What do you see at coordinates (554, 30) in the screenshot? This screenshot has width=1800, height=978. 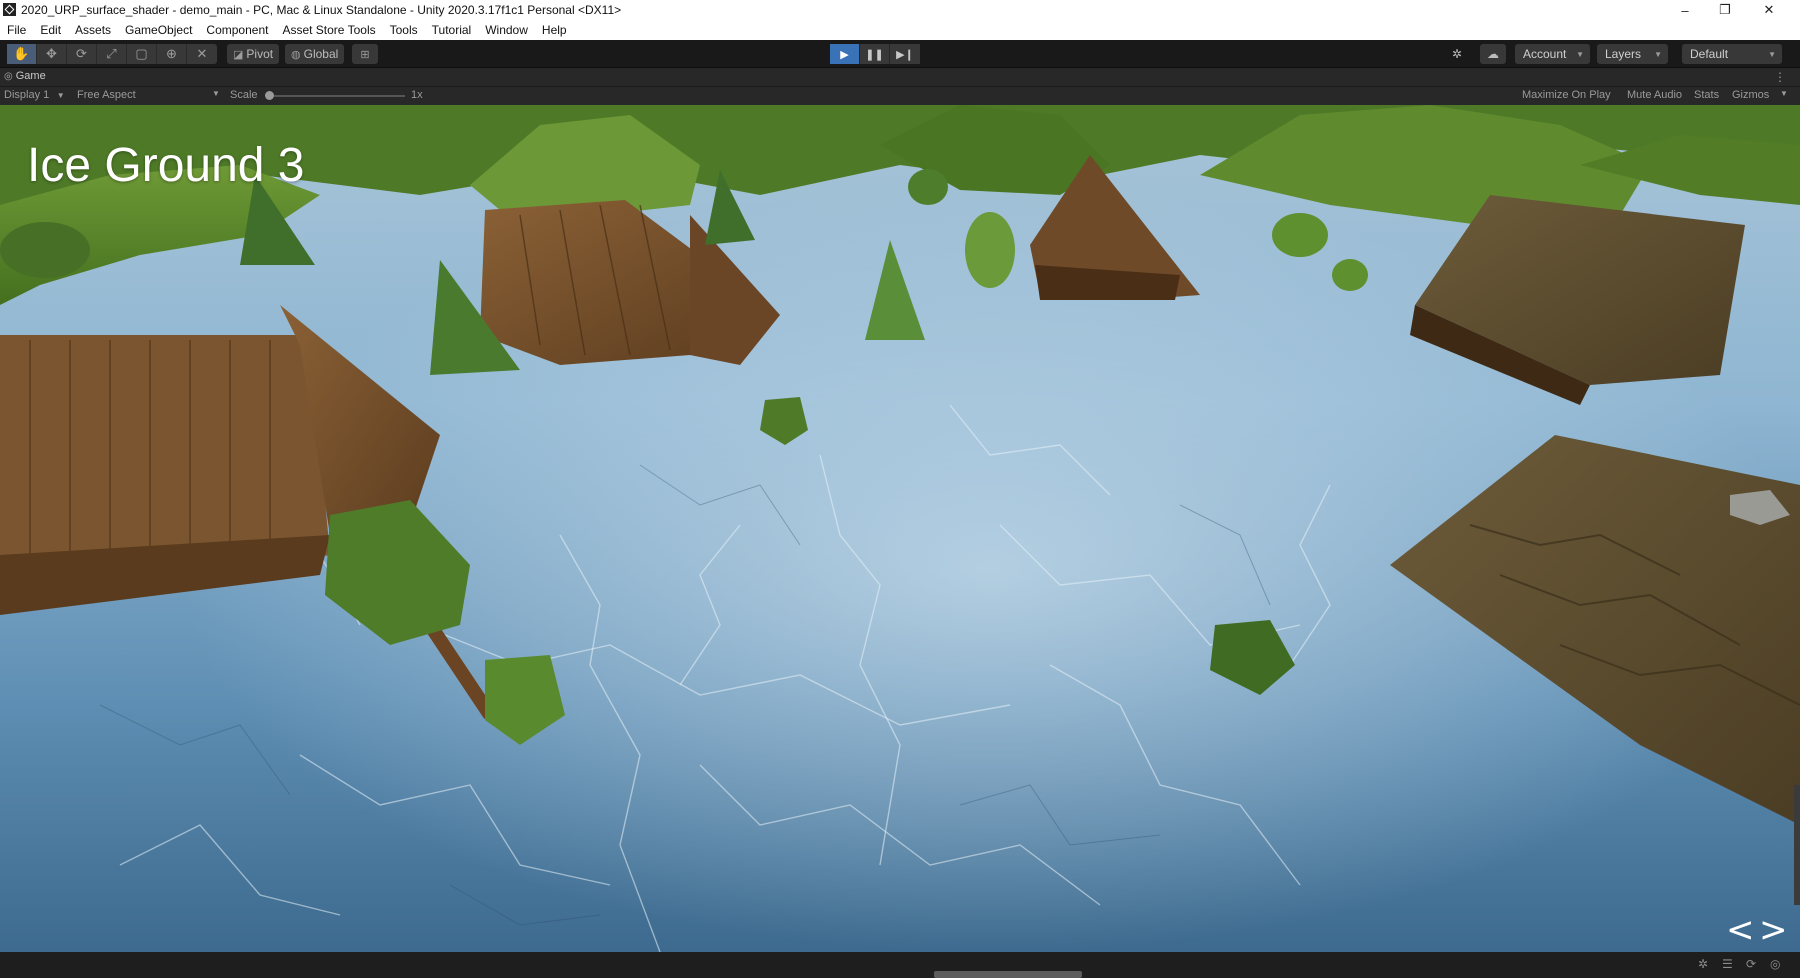 I see `menu-help: Help` at bounding box center [554, 30].